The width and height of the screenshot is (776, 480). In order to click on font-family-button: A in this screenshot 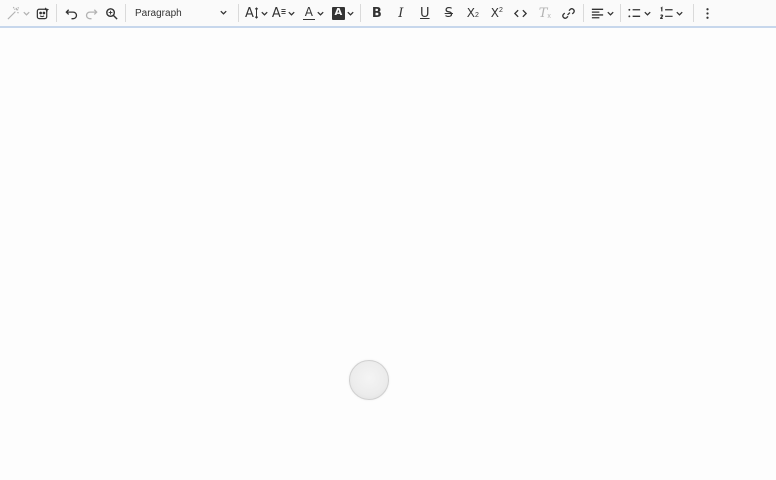, I will do `click(283, 13)`.